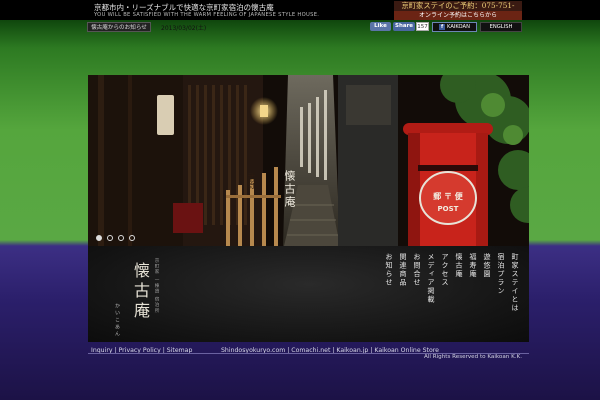  I want to click on nav-news: お知らせ, so click(389, 270).